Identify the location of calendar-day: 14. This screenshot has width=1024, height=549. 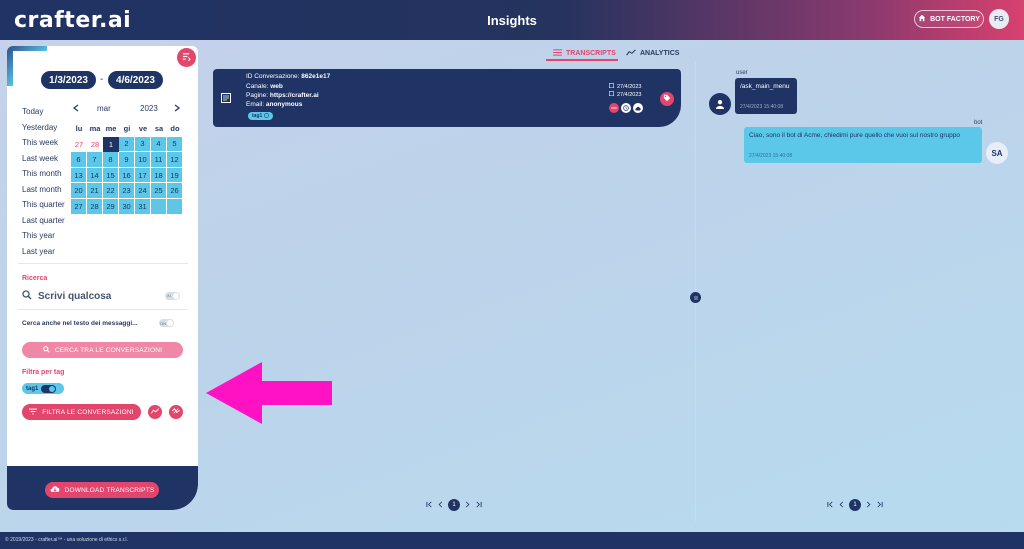
(95, 175).